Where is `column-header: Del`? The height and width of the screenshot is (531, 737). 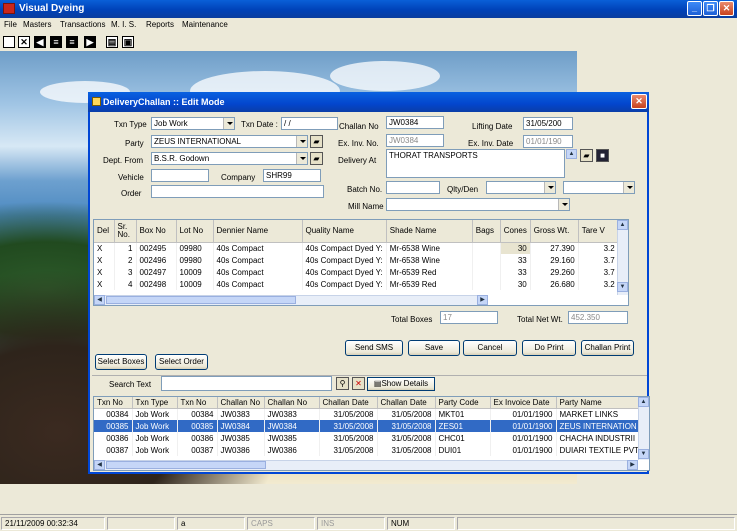 column-header: Del is located at coordinates (104, 231).